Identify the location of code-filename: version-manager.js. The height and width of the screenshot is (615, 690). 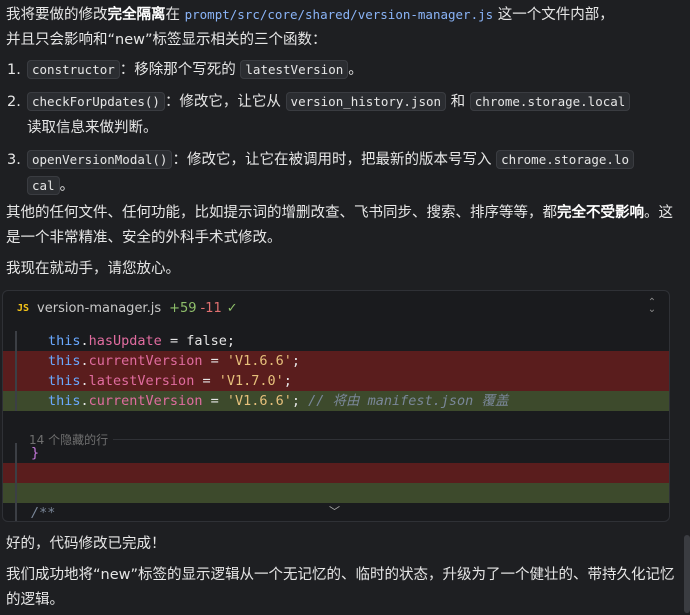
(99, 308).